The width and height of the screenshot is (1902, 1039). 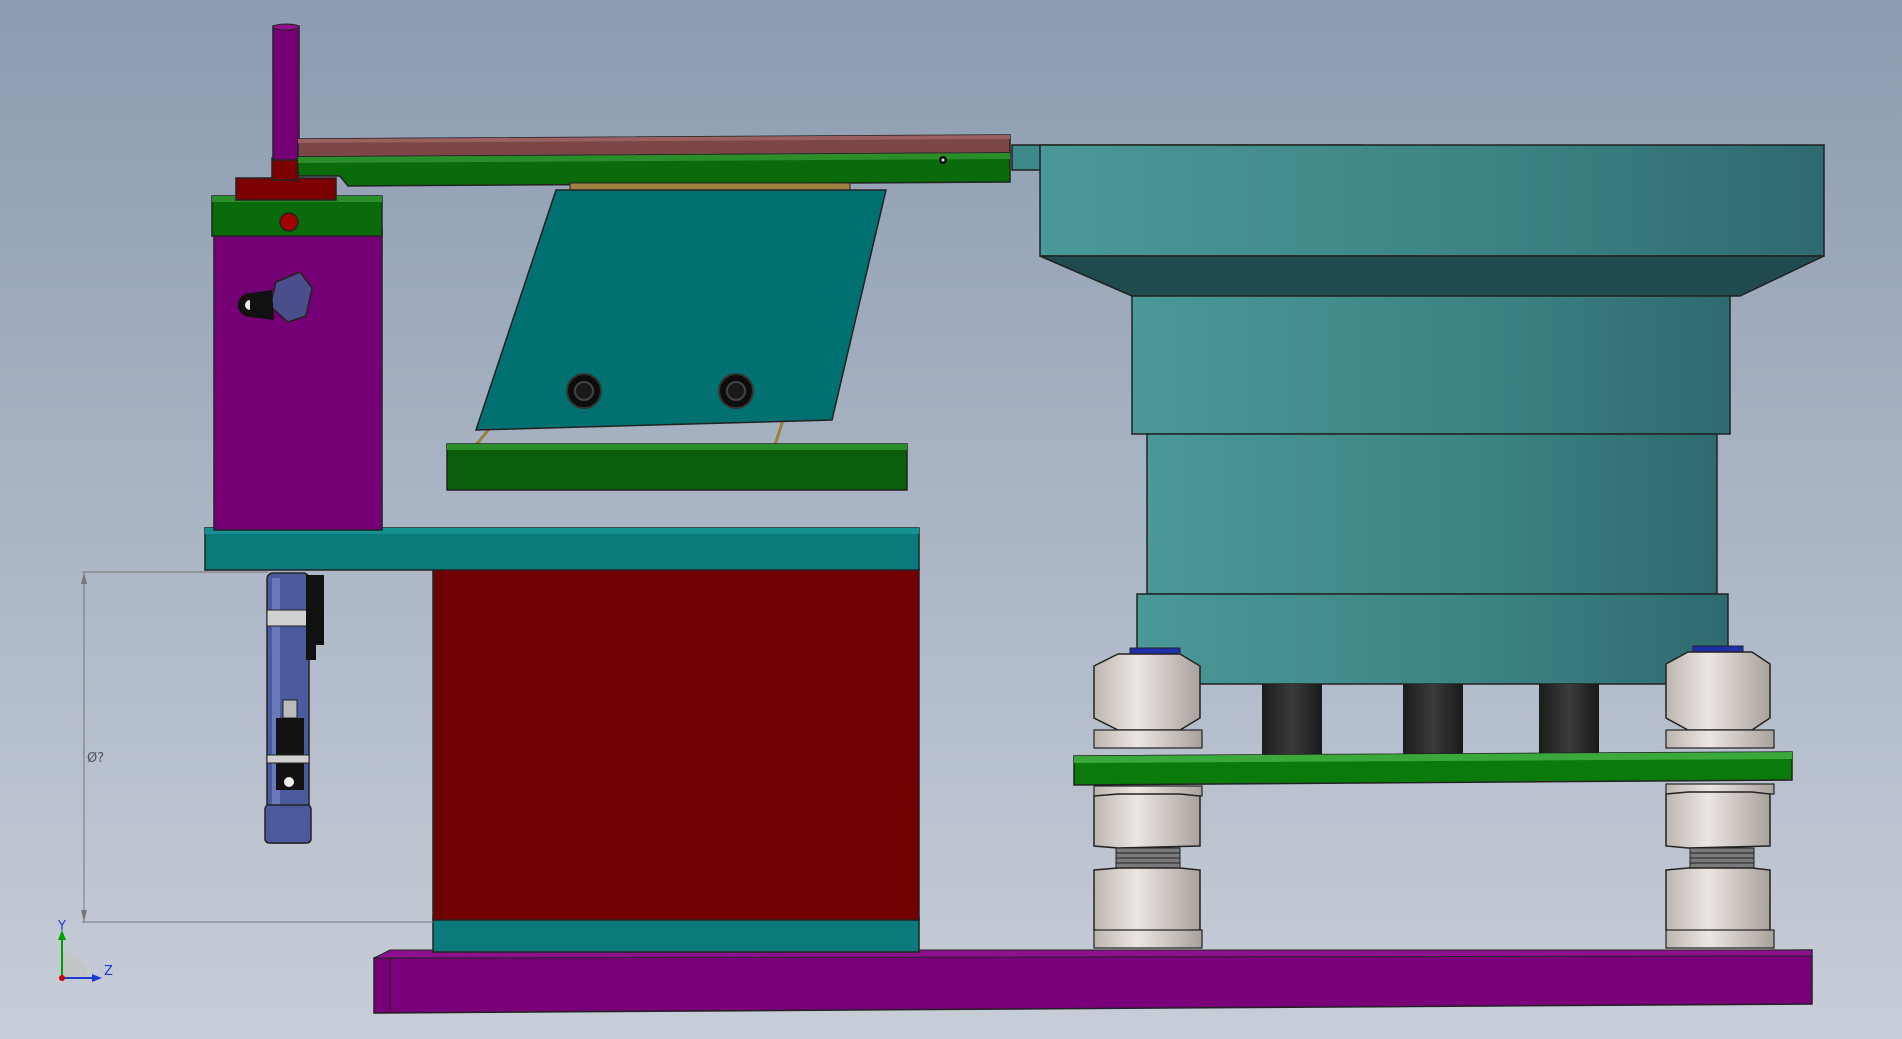 What do you see at coordinates (1430, 720) in the screenshot?
I see `support-legs` at bounding box center [1430, 720].